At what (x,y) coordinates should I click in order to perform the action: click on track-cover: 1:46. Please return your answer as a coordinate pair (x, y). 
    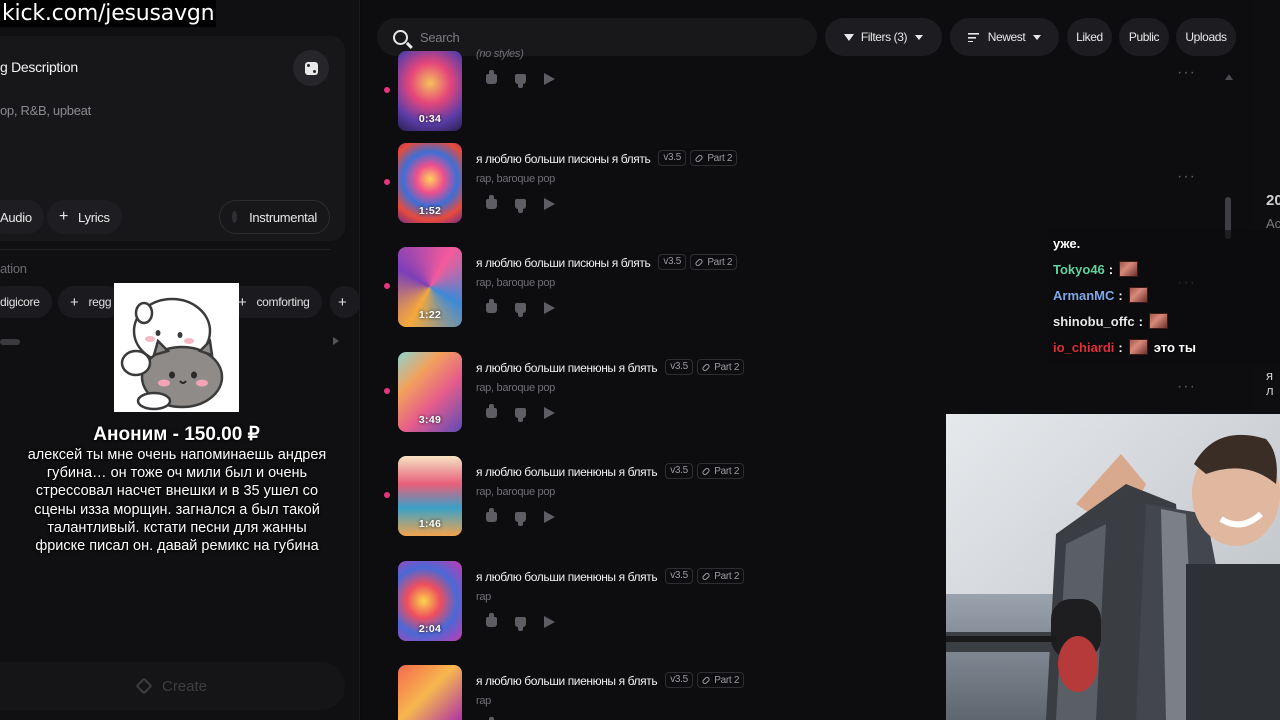
    Looking at the image, I should click on (430, 496).